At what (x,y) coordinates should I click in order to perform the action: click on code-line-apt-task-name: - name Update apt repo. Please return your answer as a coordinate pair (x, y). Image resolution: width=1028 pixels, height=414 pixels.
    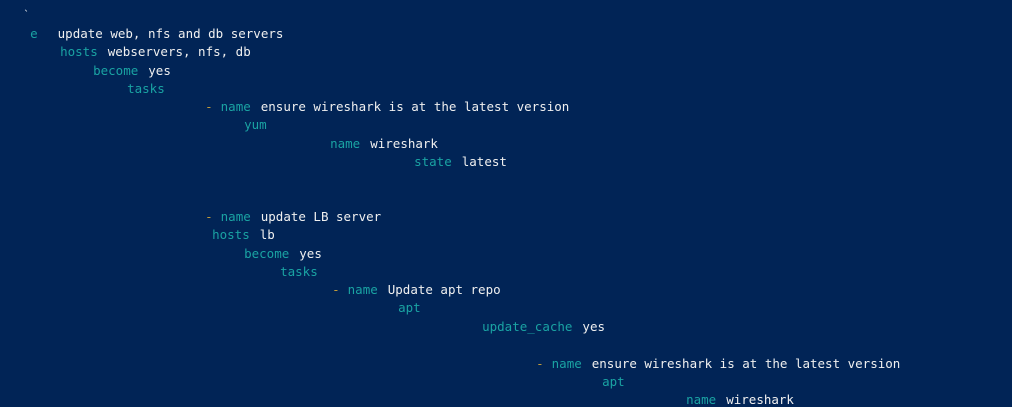
    Looking at the image, I should click on (401, 280).